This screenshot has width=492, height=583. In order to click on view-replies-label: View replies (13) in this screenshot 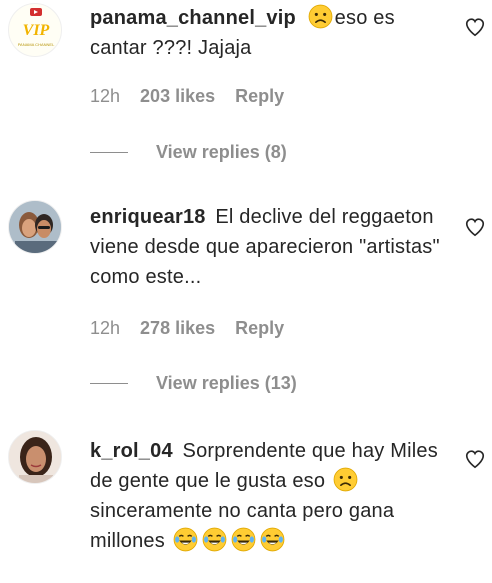, I will do `click(226, 383)`.